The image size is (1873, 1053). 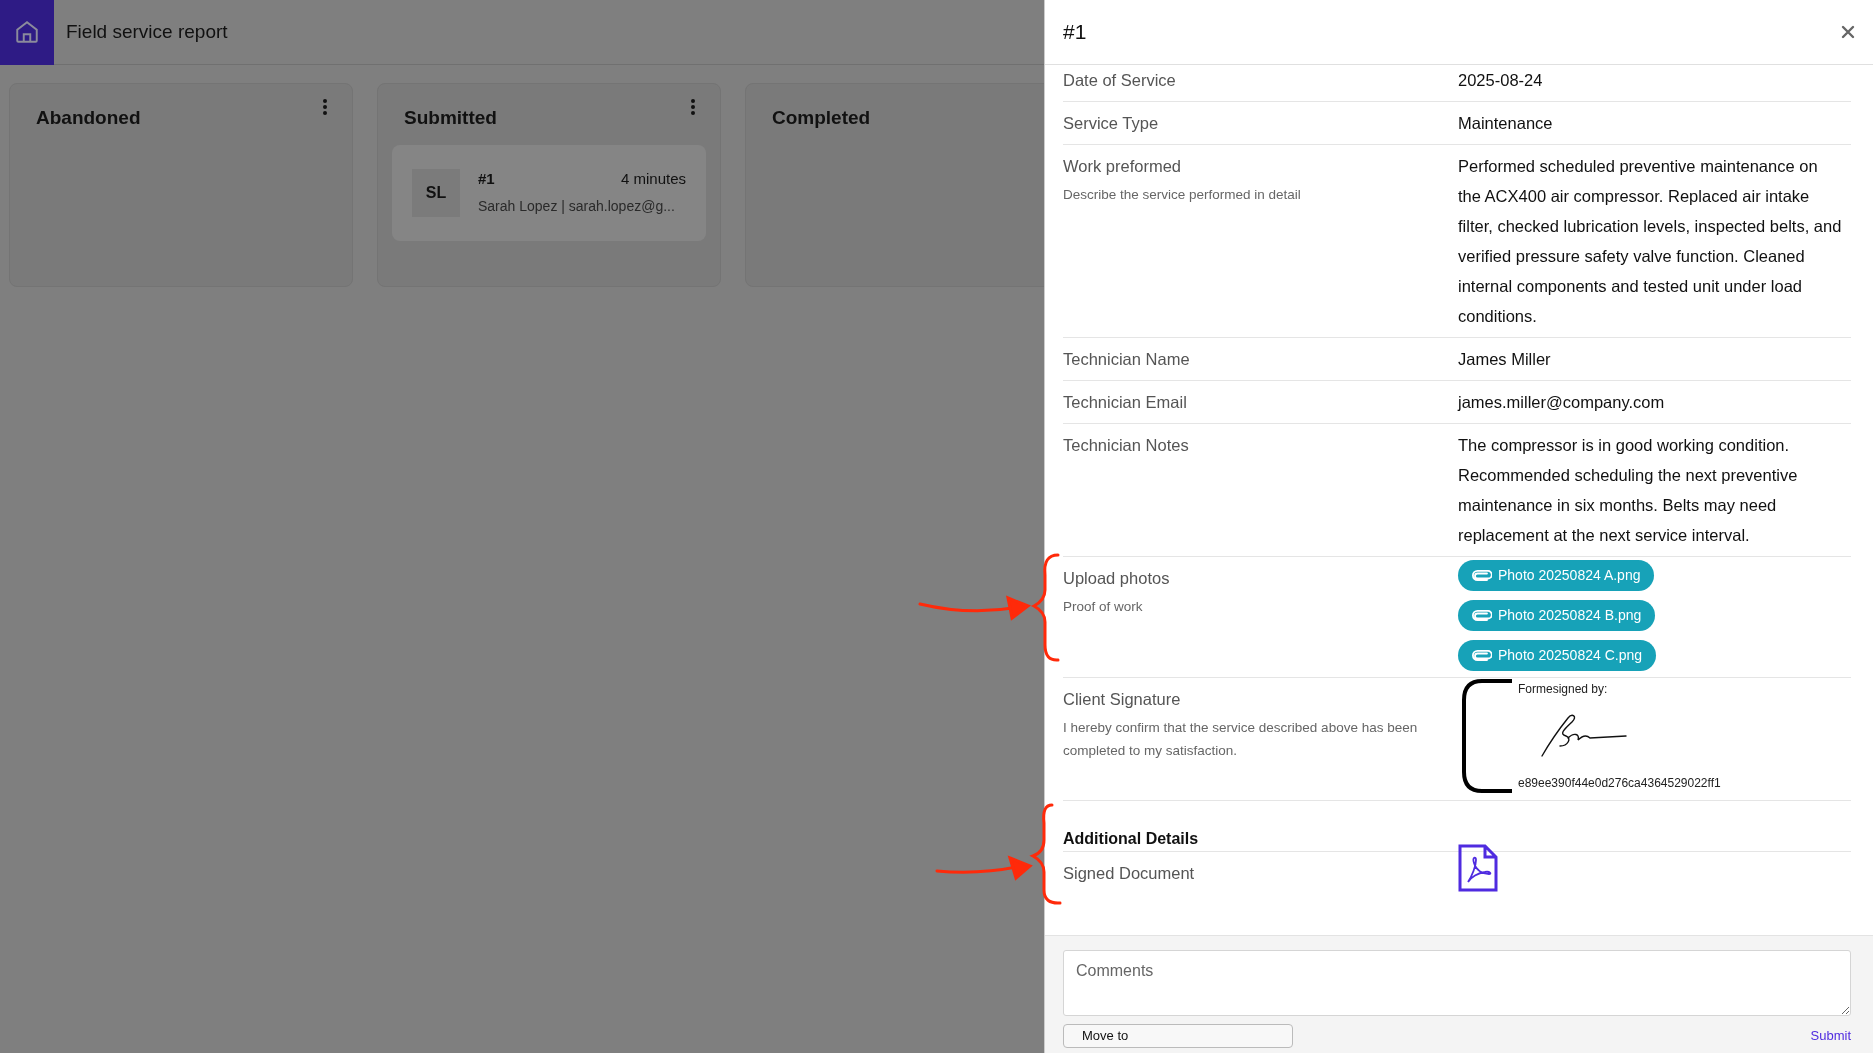 I want to click on page-title: Field service report, so click(x=147, y=31).